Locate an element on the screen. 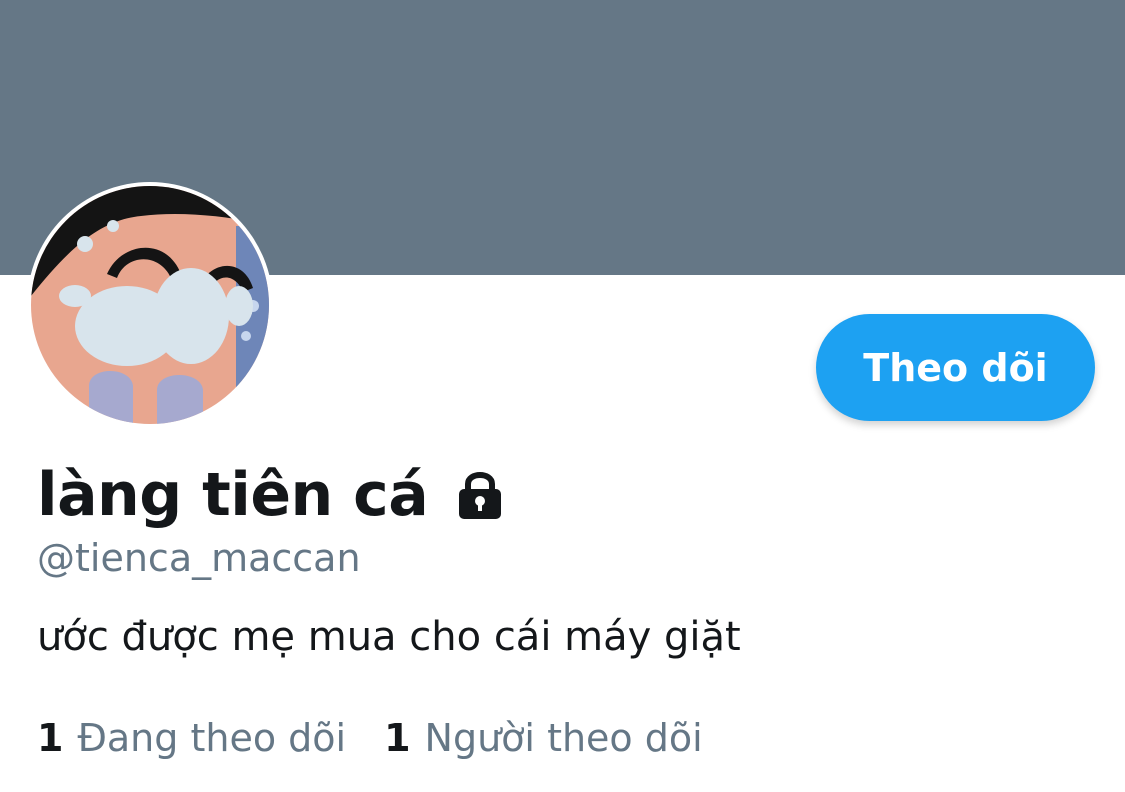  profile-name-row: làng tiên cá is located at coordinates (270, 495).